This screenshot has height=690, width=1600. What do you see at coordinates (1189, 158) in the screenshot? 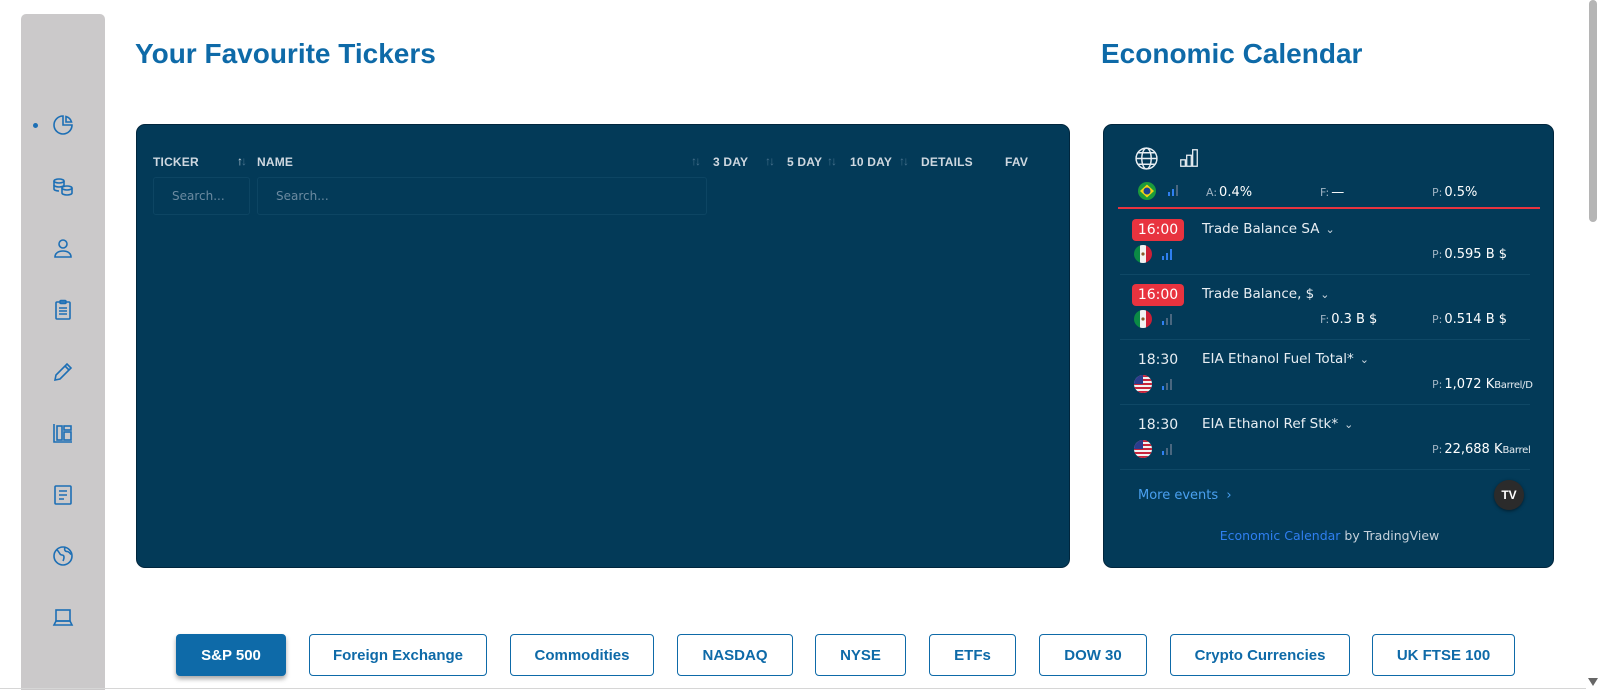
I see `importance-filter-icon` at bounding box center [1189, 158].